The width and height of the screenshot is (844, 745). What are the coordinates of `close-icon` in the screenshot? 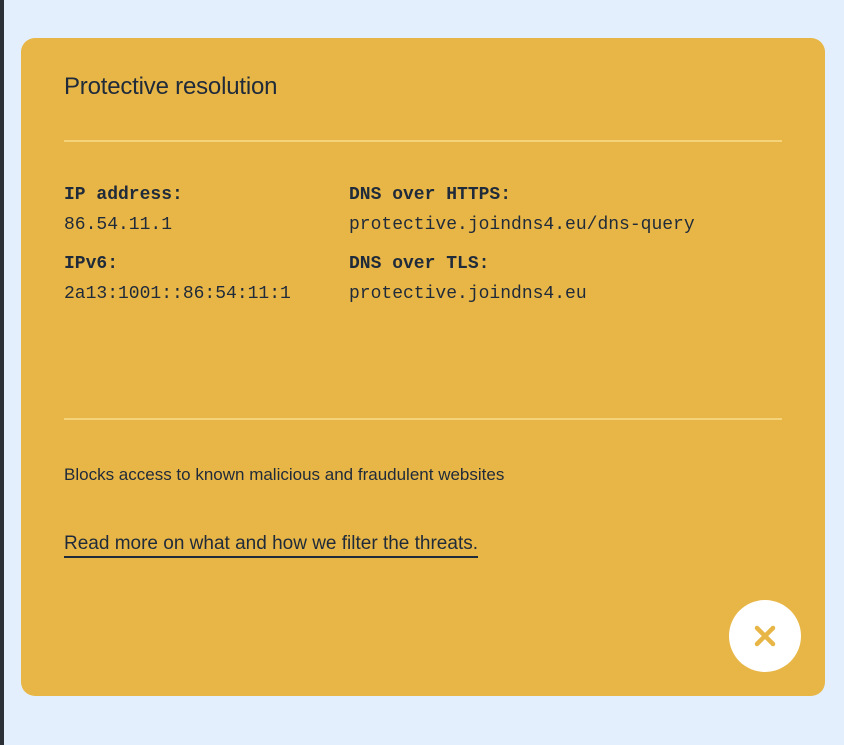 It's located at (765, 636).